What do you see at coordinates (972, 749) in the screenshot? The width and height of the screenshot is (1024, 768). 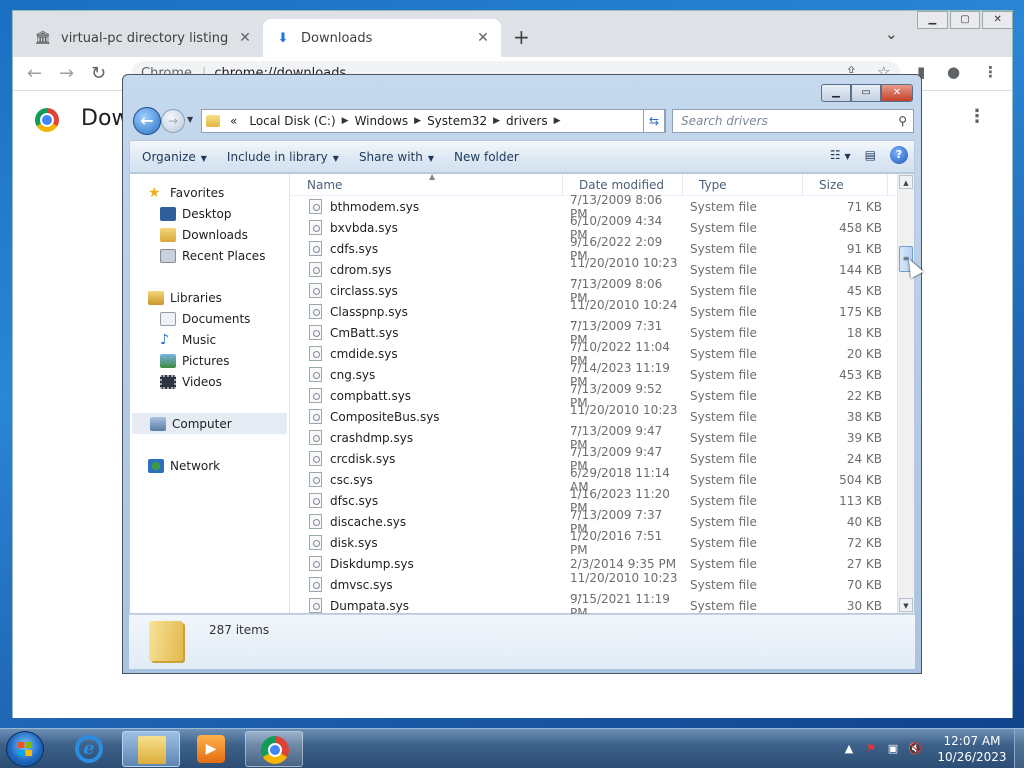 I see `system-clock: 12:07 AM 10/26/2023` at bounding box center [972, 749].